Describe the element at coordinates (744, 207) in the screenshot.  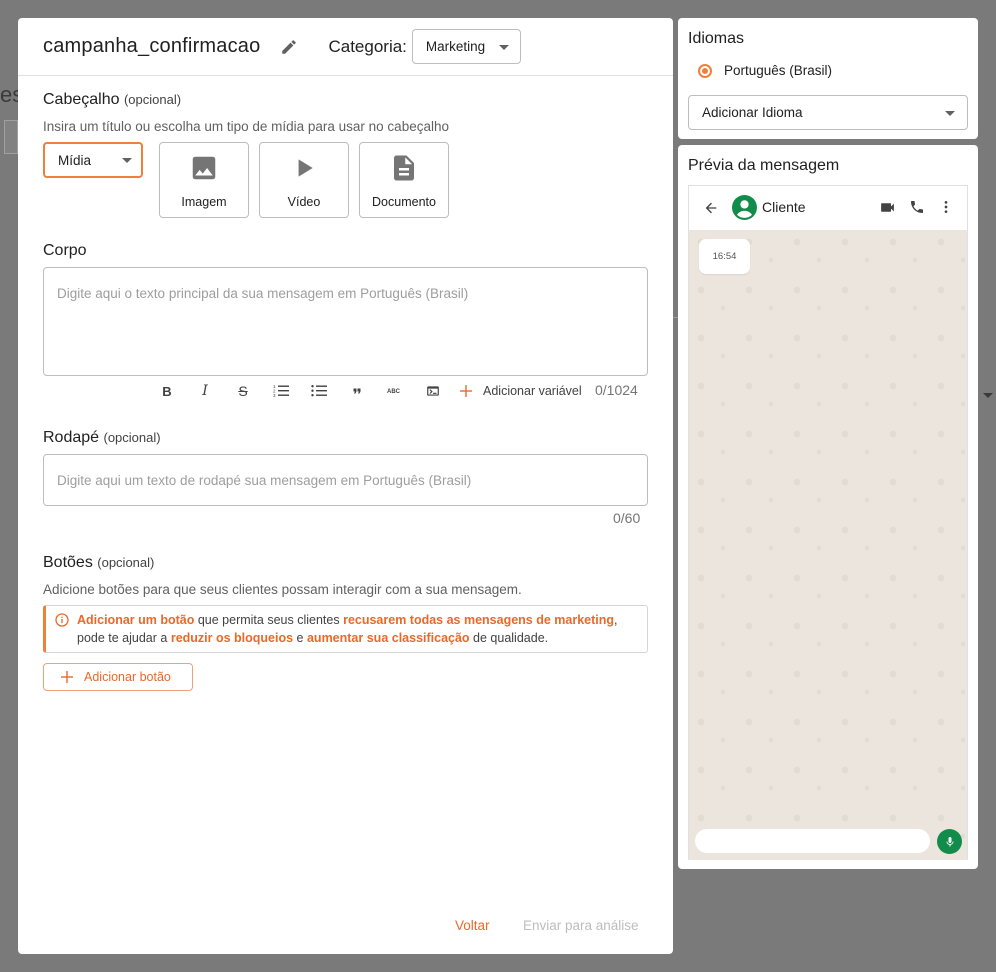
I see `avatar-icon` at that location.